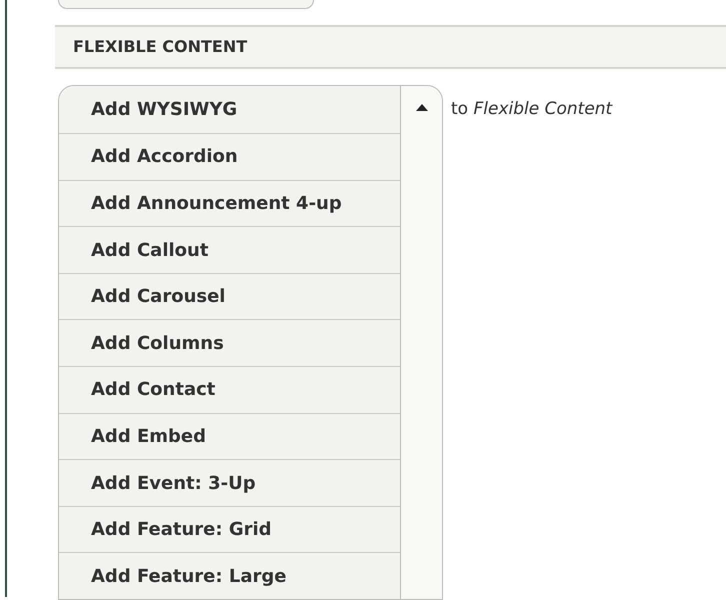 This screenshot has height=600, width=726. I want to click on caret-icon, so click(422, 108).